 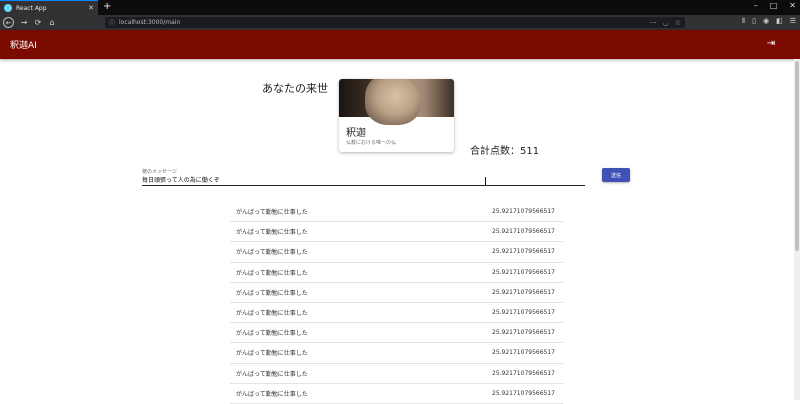 What do you see at coordinates (371, 143) in the screenshot?
I see `card-subtitle: 仏教における唯一の仏` at bounding box center [371, 143].